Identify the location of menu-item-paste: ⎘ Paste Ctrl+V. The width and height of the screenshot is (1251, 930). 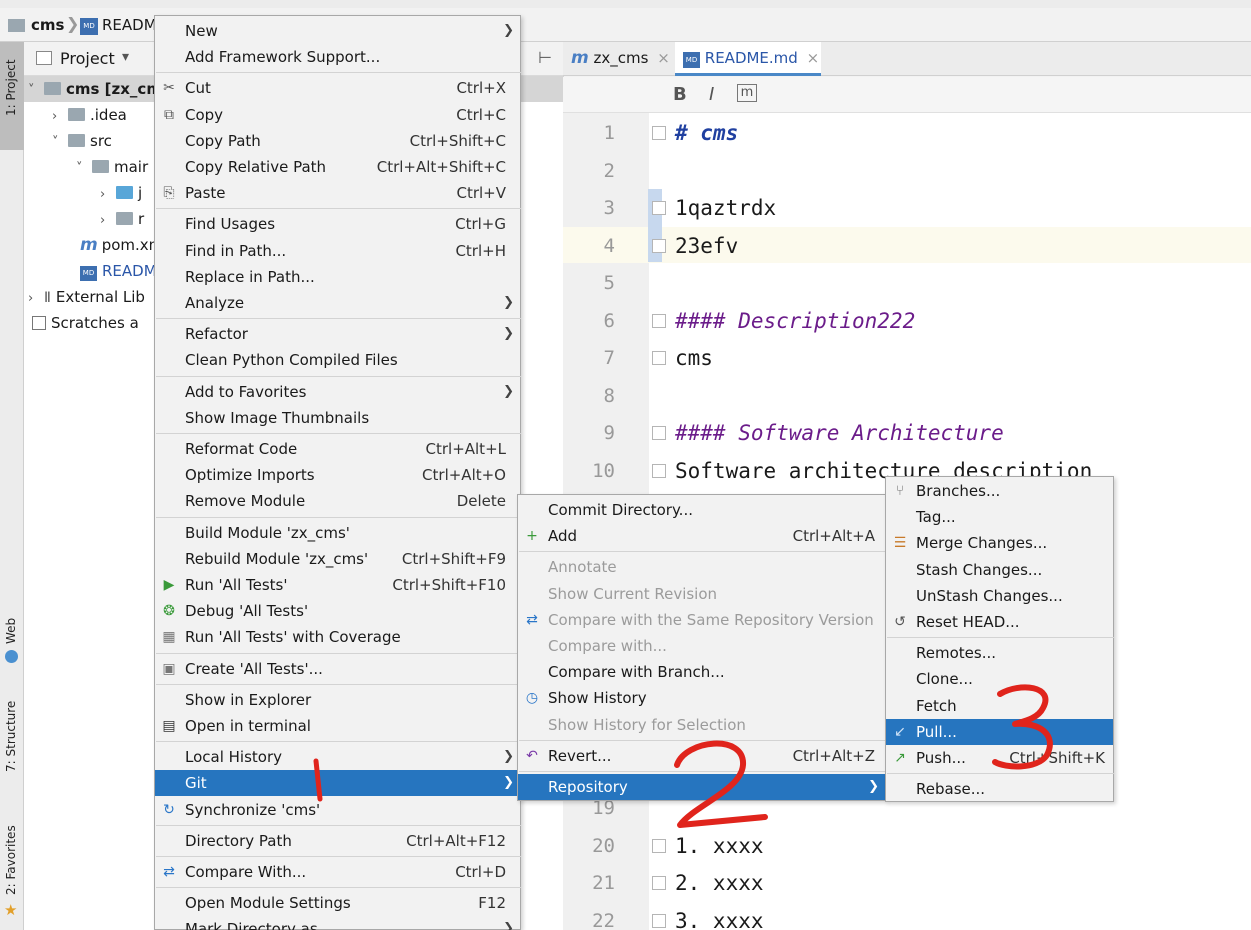
(337, 193).